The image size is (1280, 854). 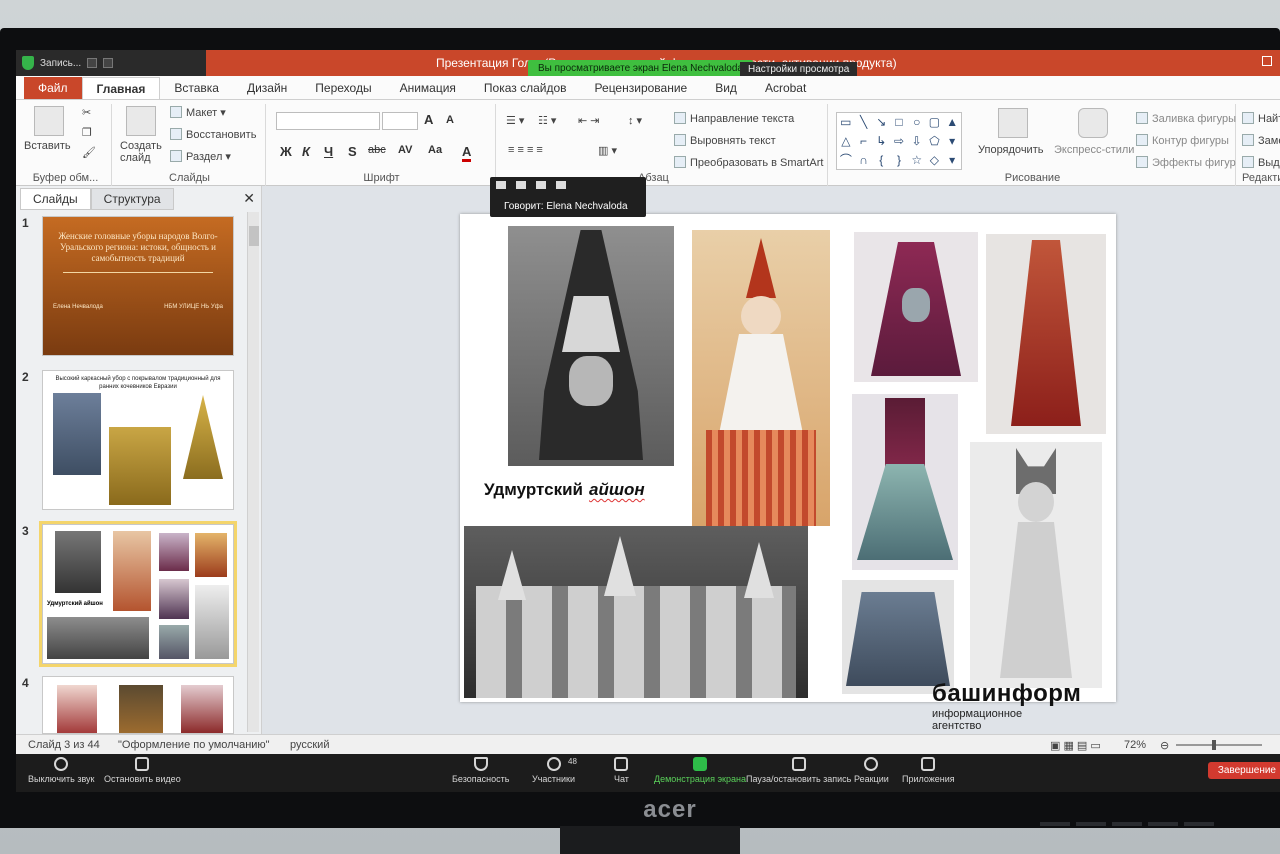 What do you see at coordinates (726, 88) in the screenshot?
I see `tab-view: Вид` at bounding box center [726, 88].